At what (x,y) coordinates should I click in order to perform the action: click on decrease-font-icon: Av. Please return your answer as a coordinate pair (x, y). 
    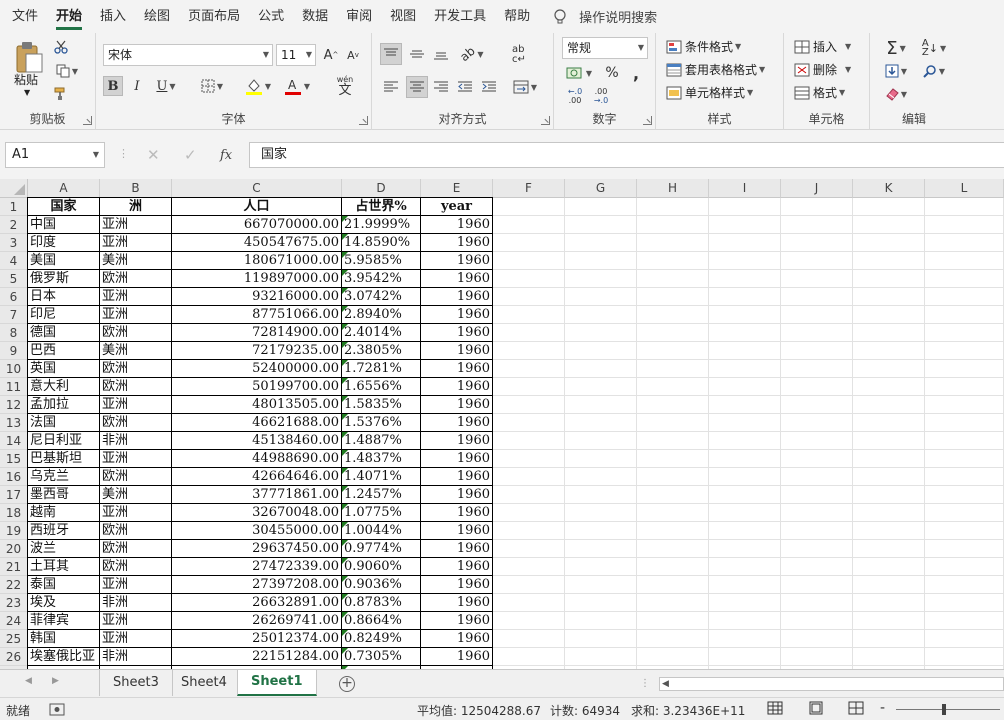
    Looking at the image, I should click on (353, 55).